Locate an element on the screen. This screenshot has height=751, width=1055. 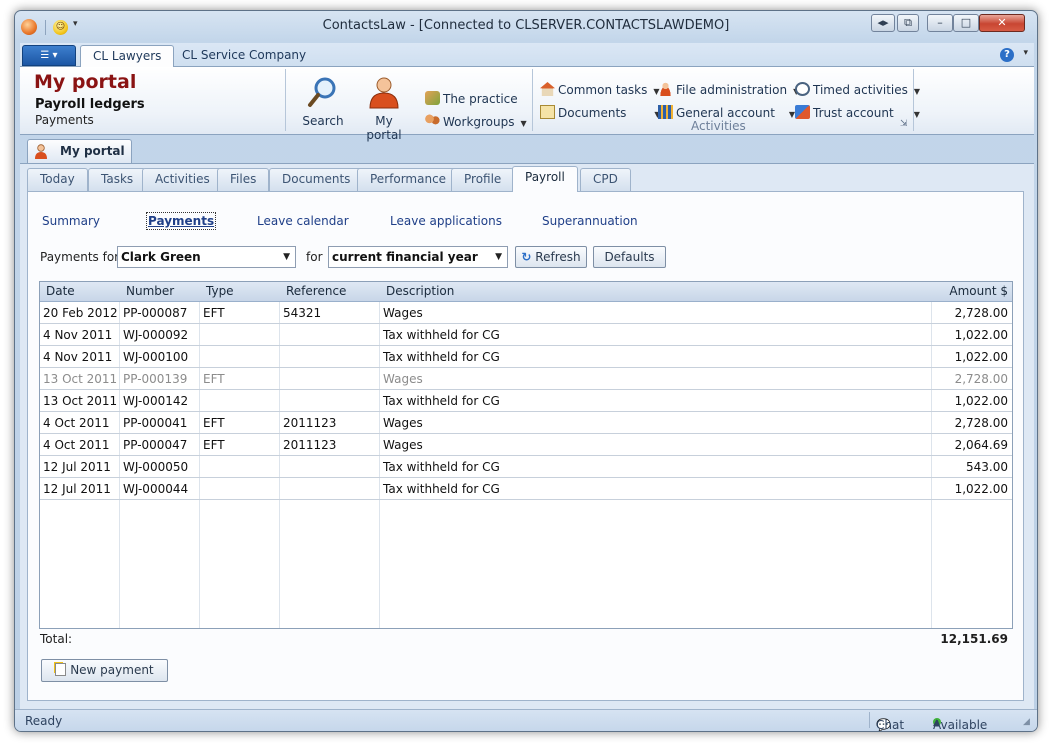
cell-amount: 1,022.00 is located at coordinates (981, 357).